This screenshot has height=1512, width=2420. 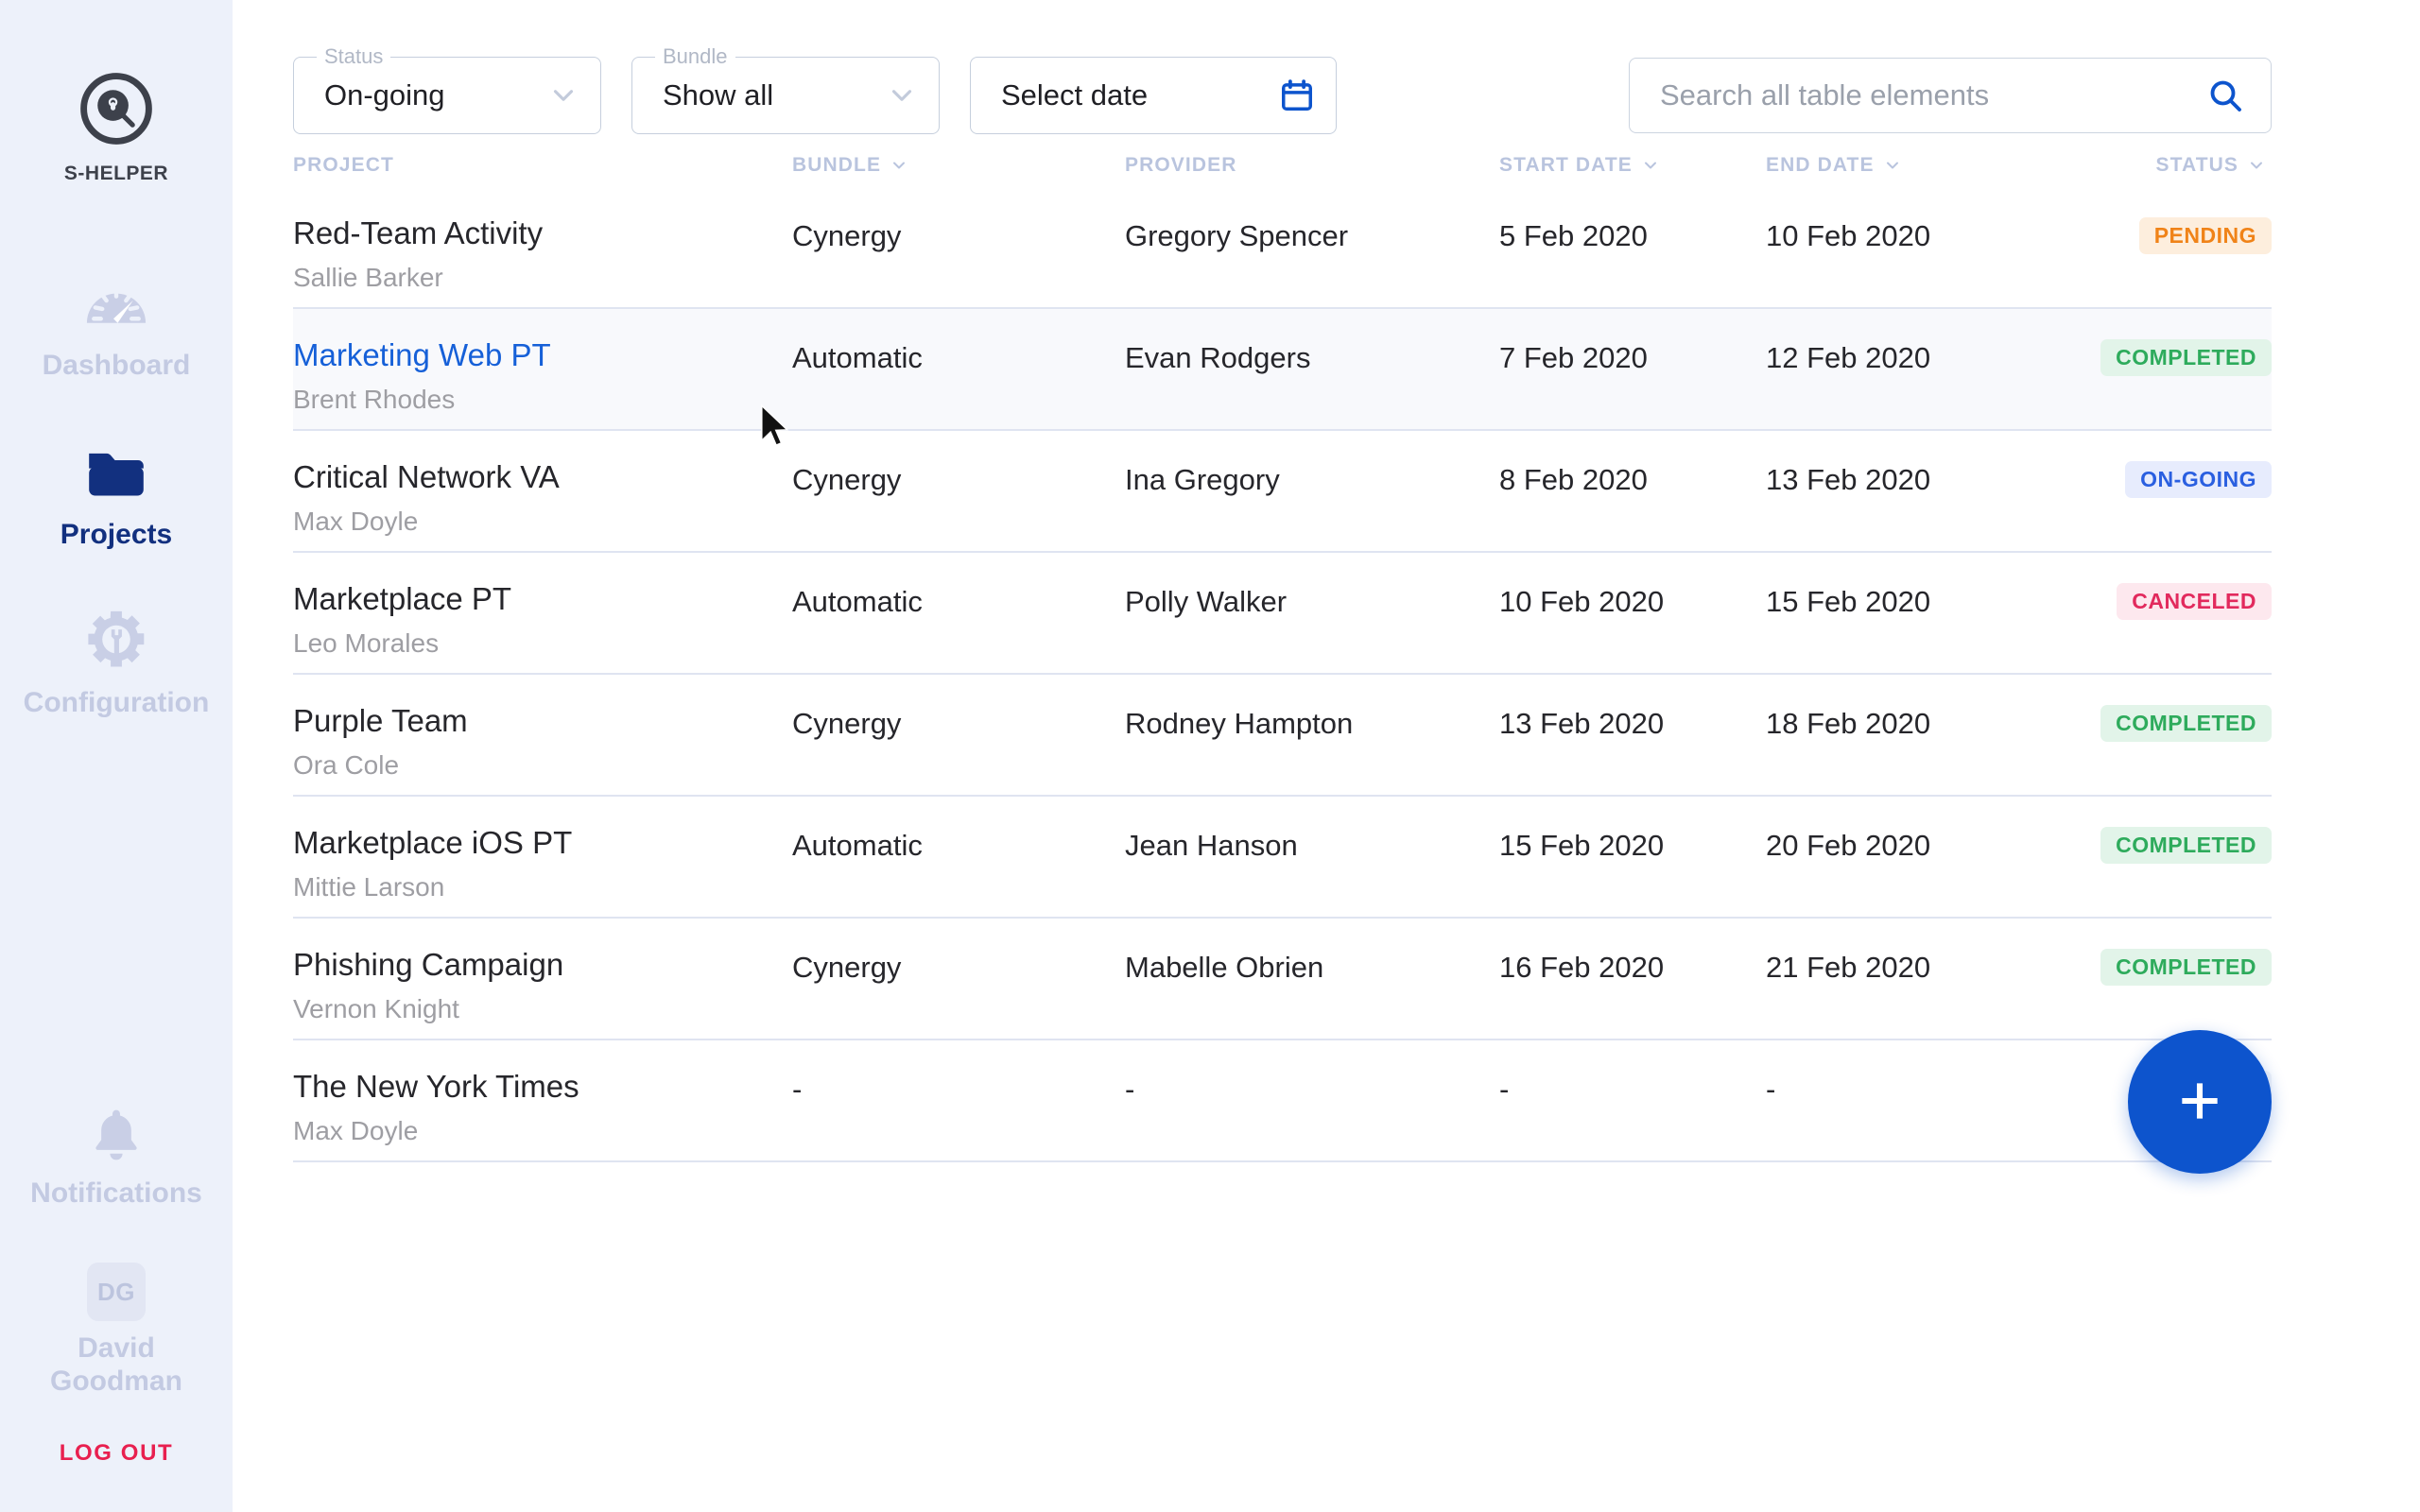 What do you see at coordinates (117, 1453) in the screenshot?
I see `log-out-button: LOG OUT` at bounding box center [117, 1453].